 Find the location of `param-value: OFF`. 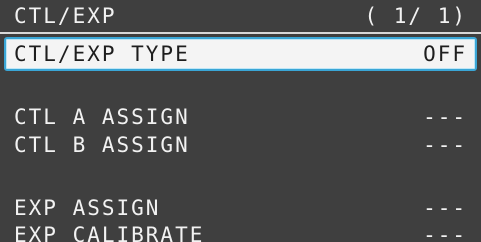

param-value: OFF is located at coordinates (445, 54).